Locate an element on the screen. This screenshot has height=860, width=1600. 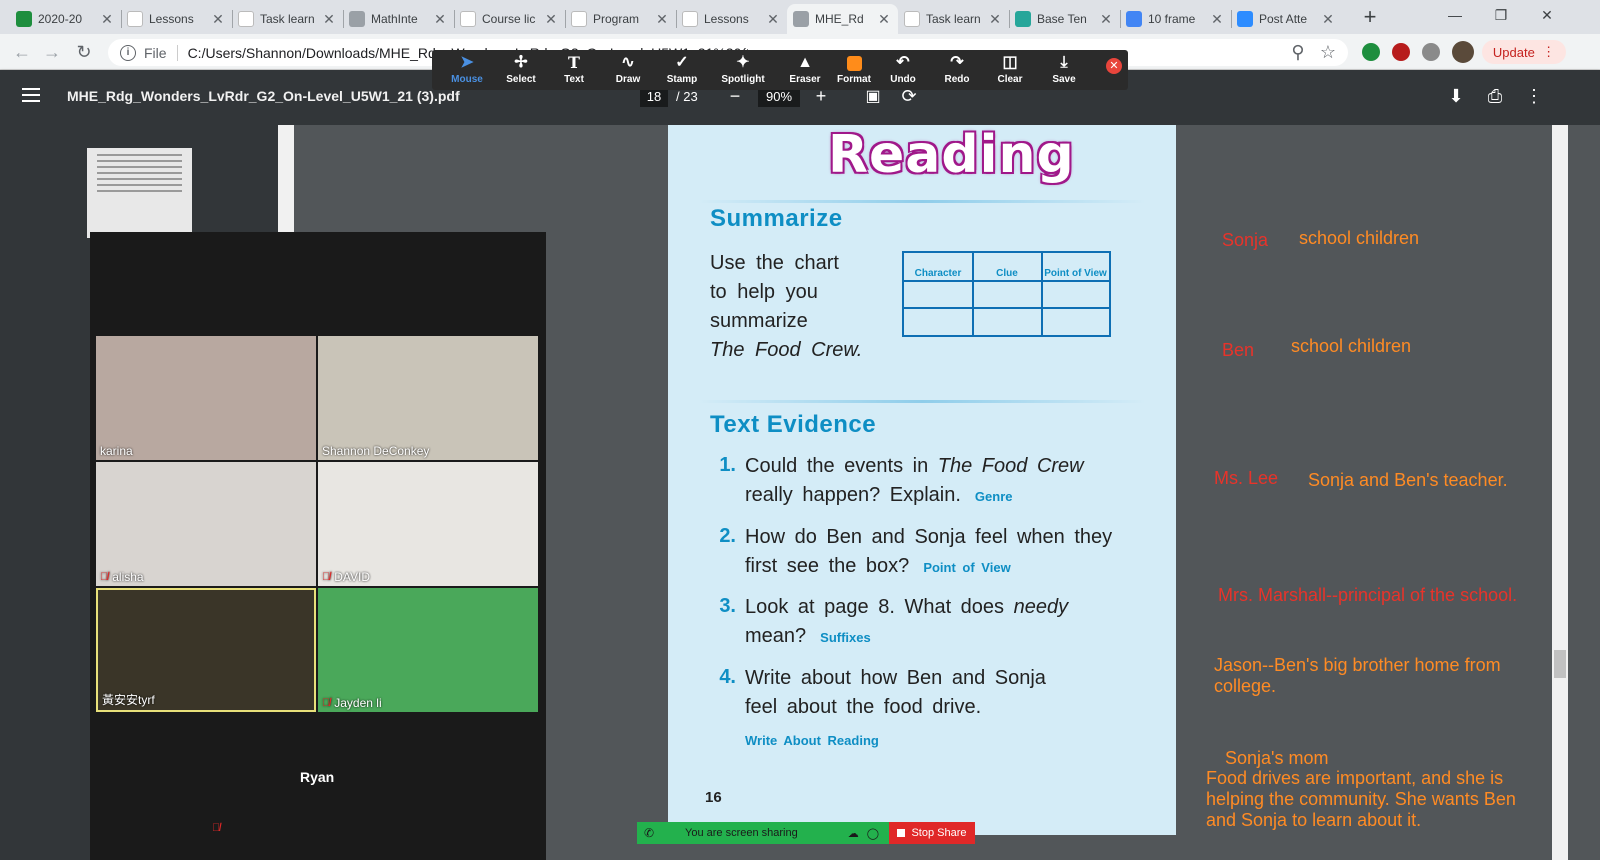
undo-tool: ↶ Undo is located at coordinates (903, 70).